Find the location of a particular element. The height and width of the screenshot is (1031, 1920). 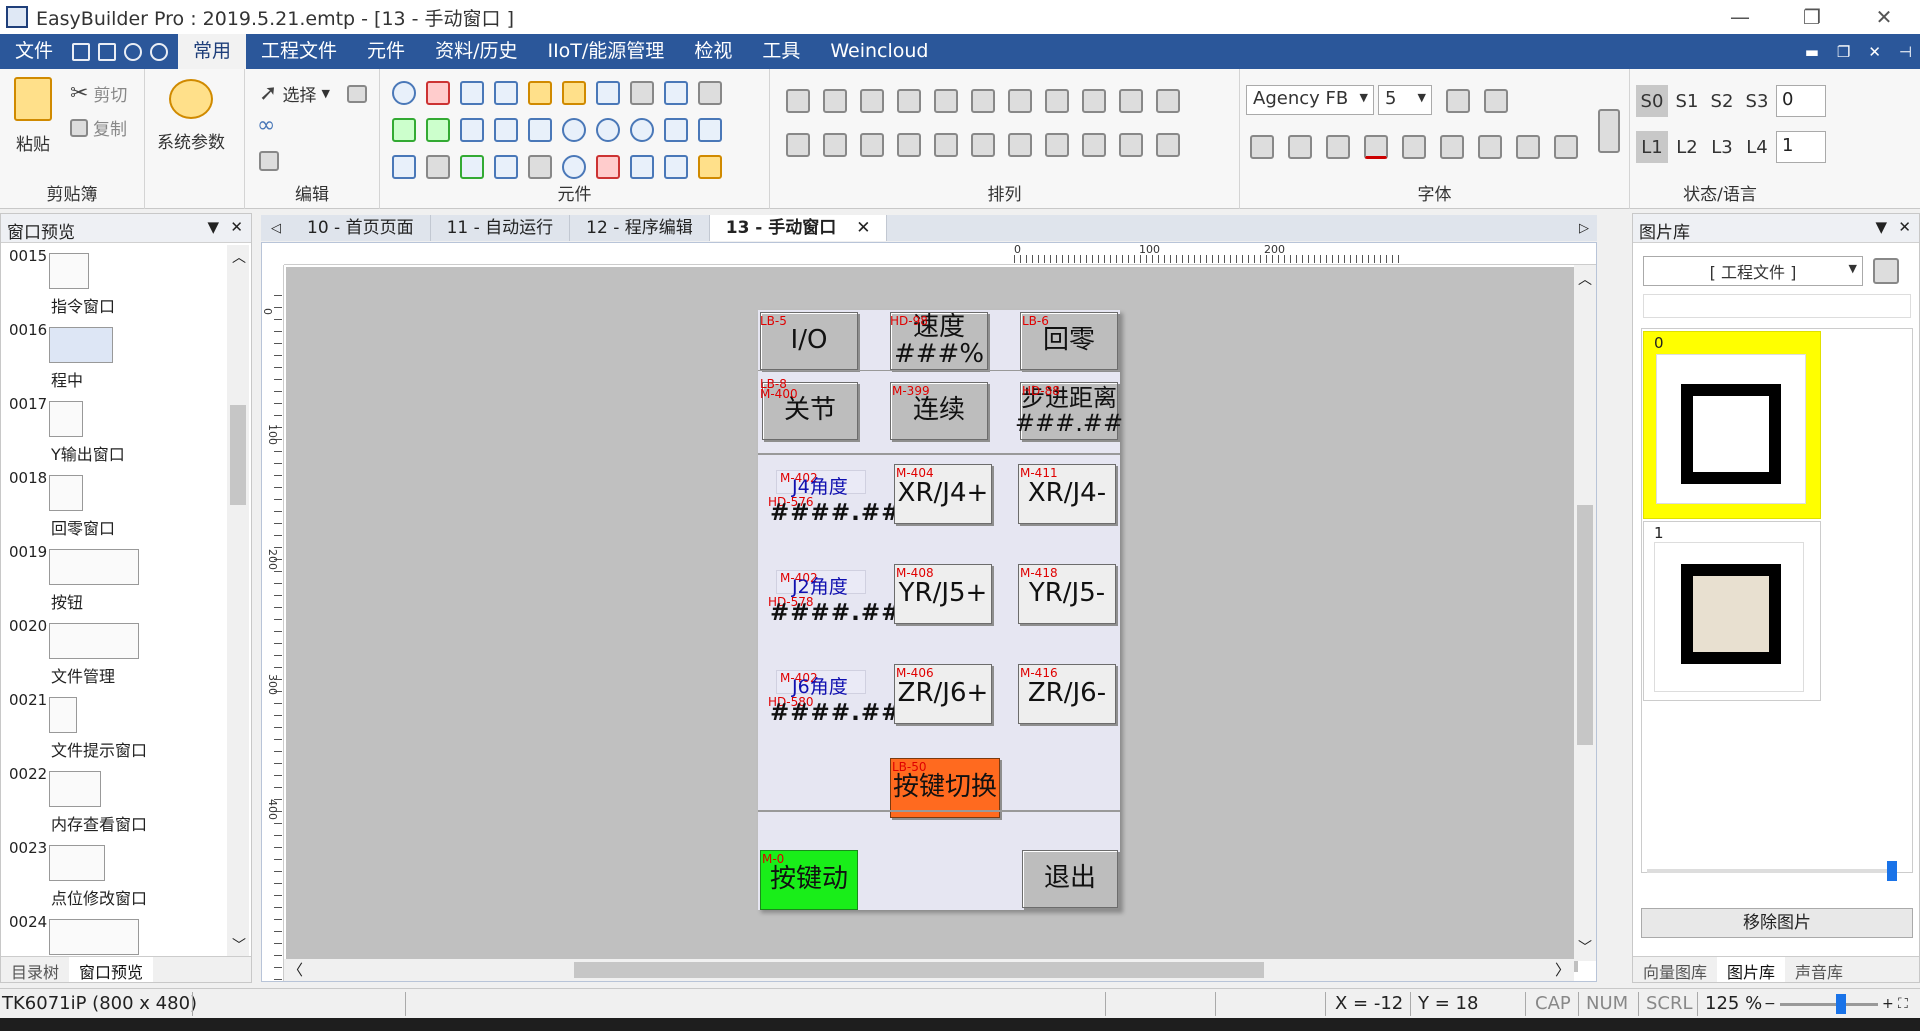

mdi-restore-button: ❐ is located at coordinates (1843, 52).